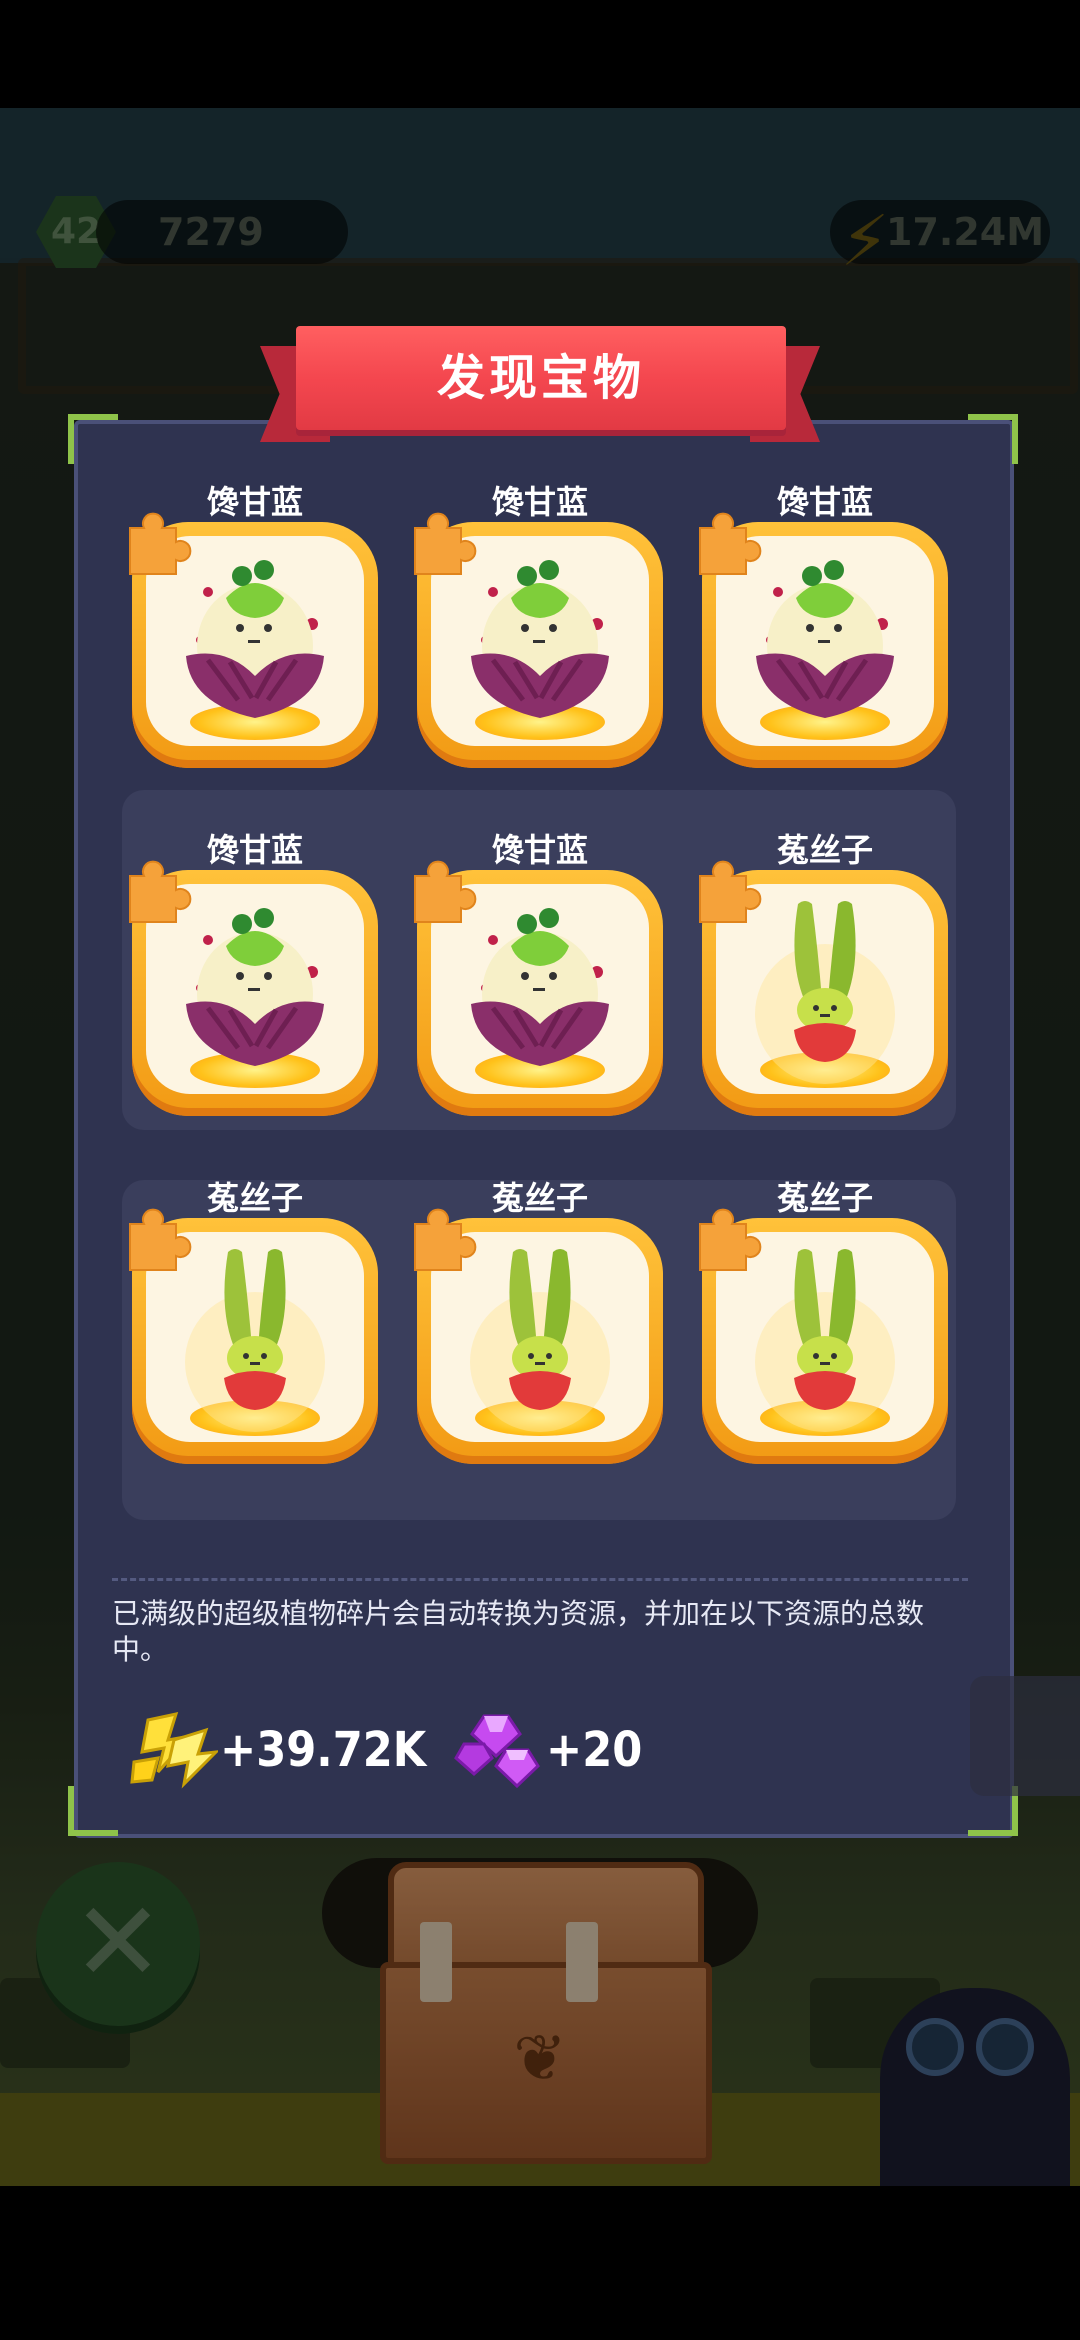  I want to click on reward-energy-value: +39.72K, so click(323, 1750).